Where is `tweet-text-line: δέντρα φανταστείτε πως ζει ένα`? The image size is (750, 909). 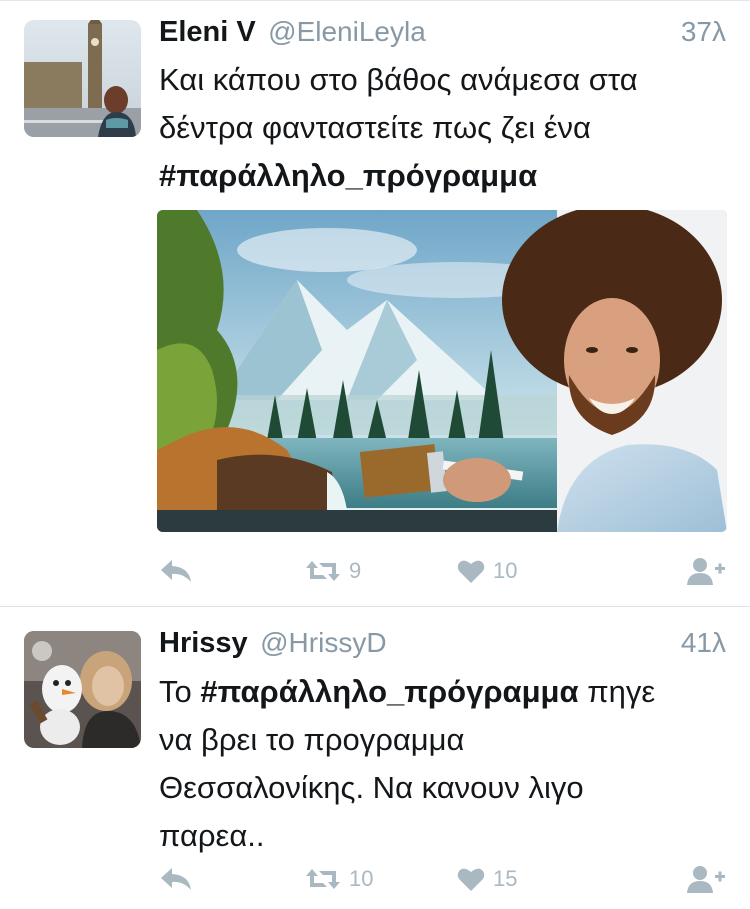 tweet-text-line: δέντρα φανταστείτε πως ζει ένα is located at coordinates (375, 127).